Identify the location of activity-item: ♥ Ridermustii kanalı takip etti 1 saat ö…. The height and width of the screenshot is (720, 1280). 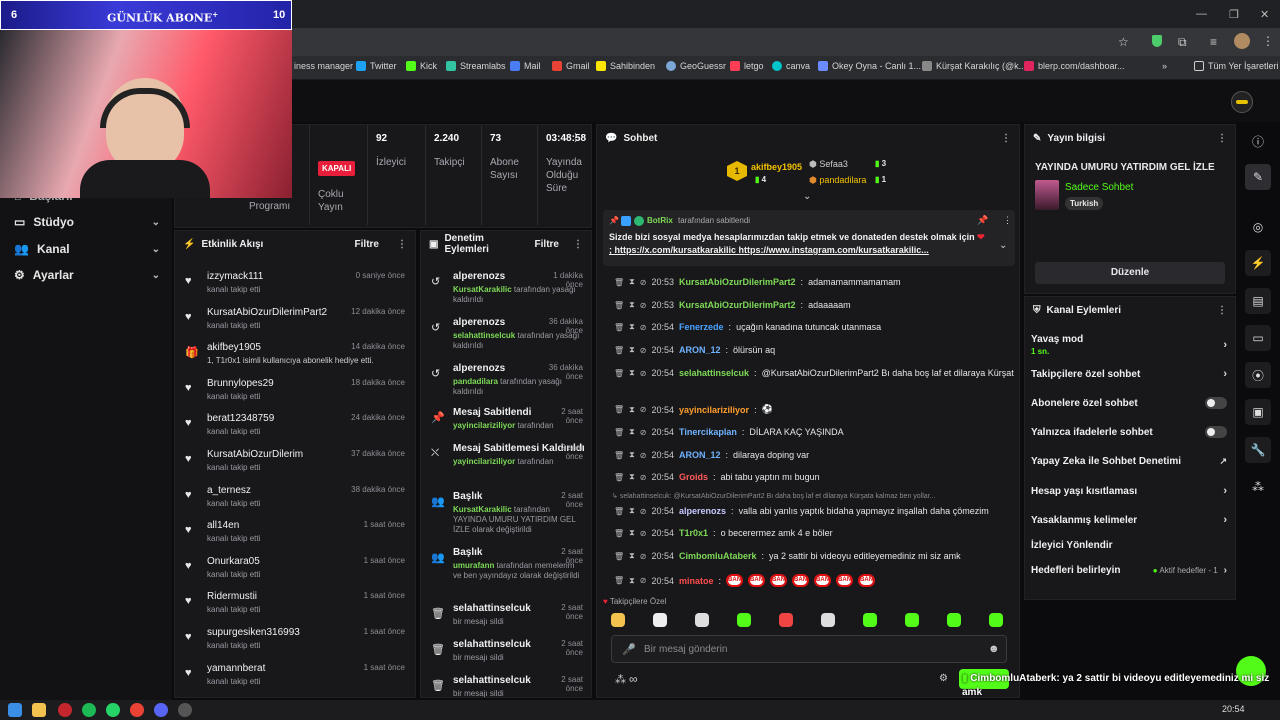
(295, 603).